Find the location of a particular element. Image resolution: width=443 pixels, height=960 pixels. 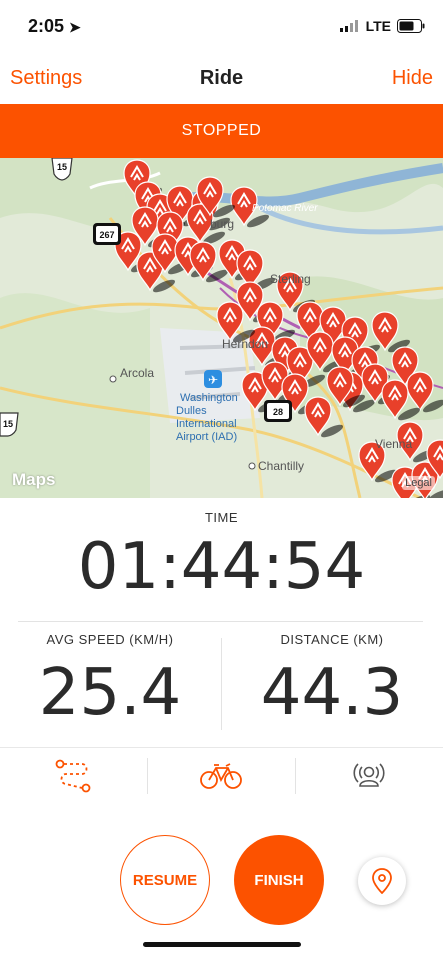

route-shield-267: 267 is located at coordinates (107, 234).